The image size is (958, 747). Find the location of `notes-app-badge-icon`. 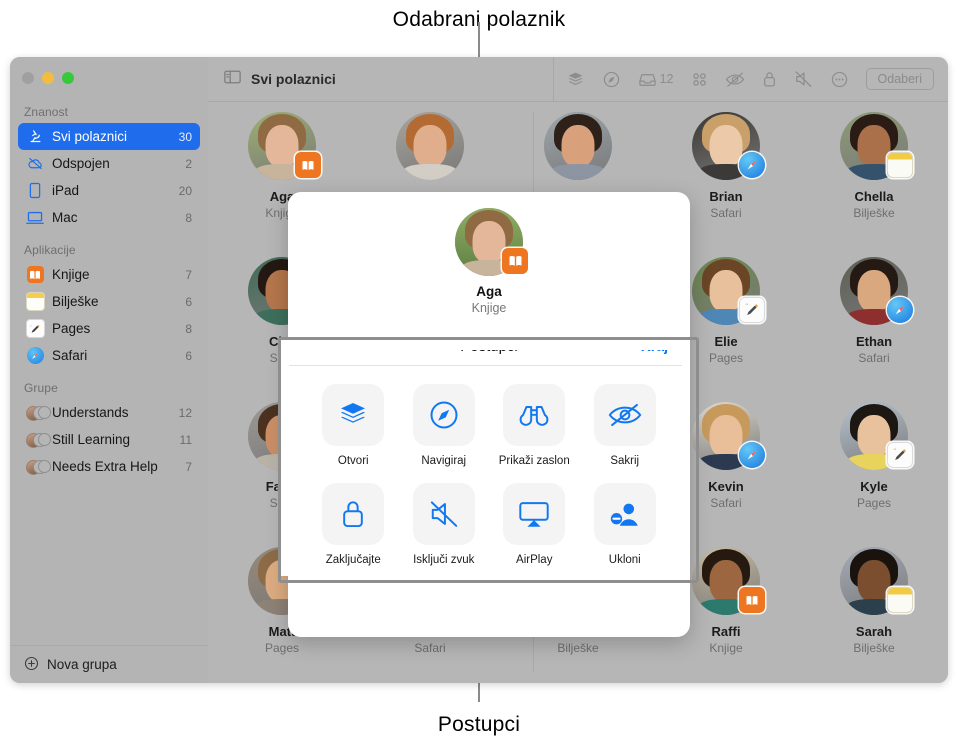

notes-app-badge-icon is located at coordinates (900, 165).